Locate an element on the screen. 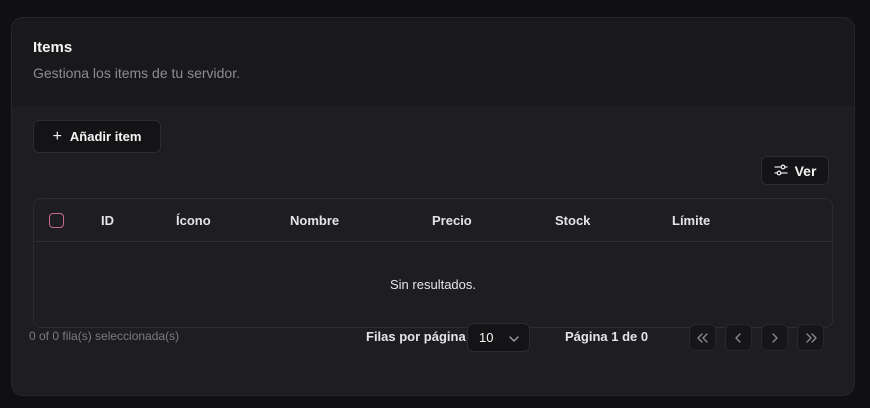 The height and width of the screenshot is (408, 870). add-item-button: + Añadir item is located at coordinates (97, 136).